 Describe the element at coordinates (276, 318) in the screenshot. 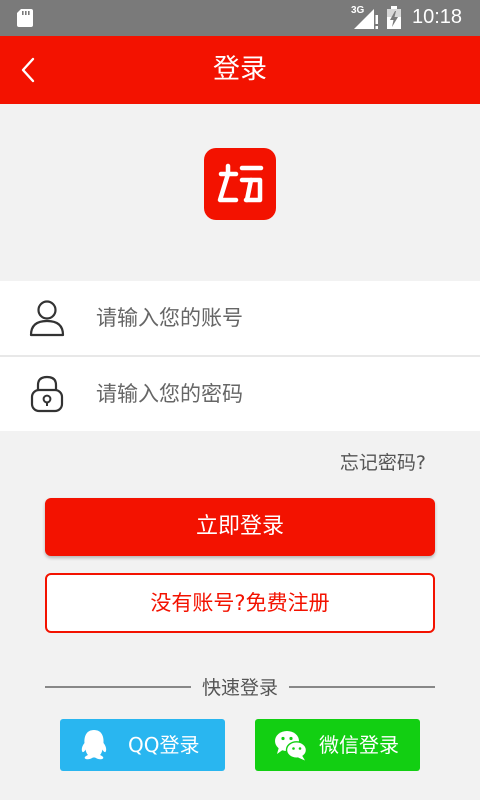

I see `account-input` at that location.